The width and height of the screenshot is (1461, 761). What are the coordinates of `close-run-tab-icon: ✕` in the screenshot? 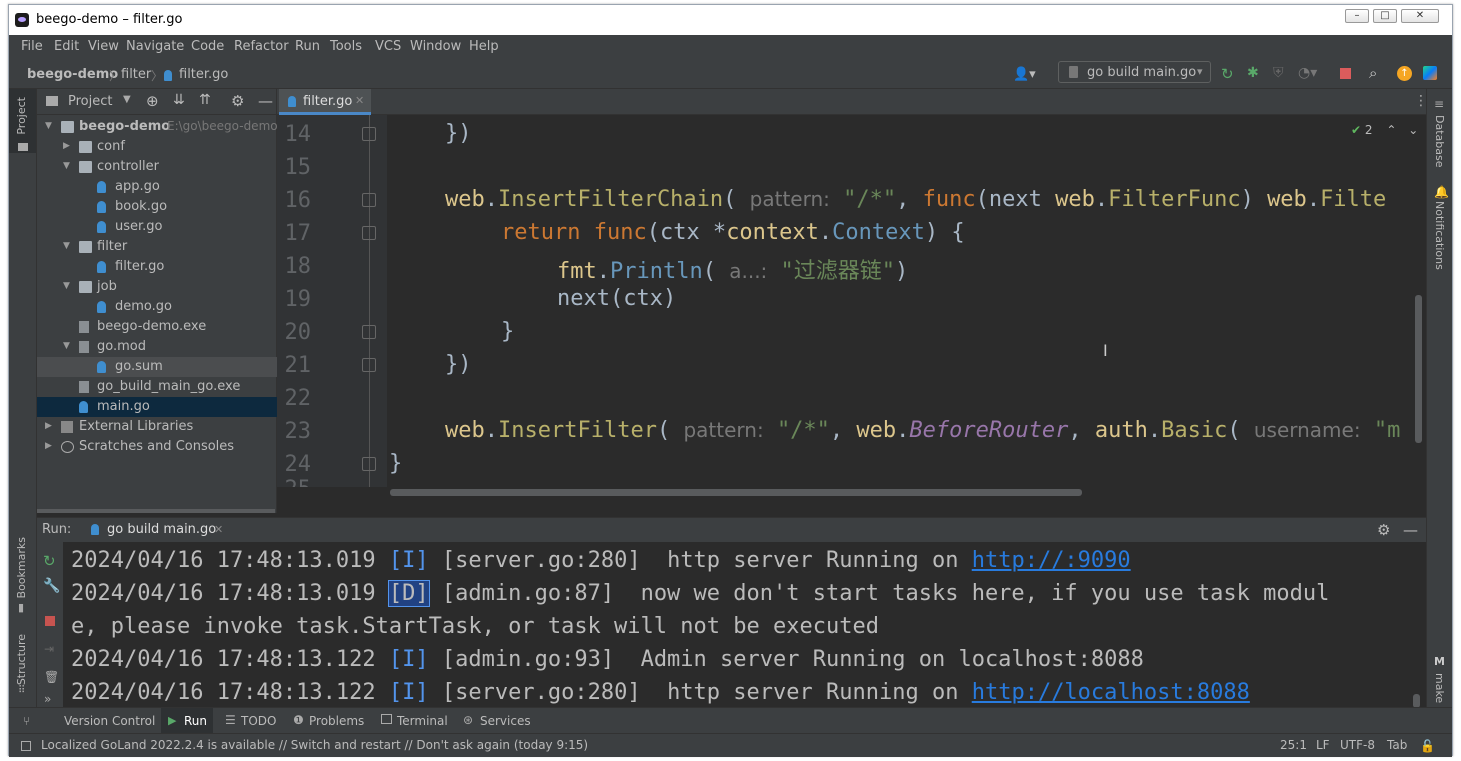 It's located at (218, 529).